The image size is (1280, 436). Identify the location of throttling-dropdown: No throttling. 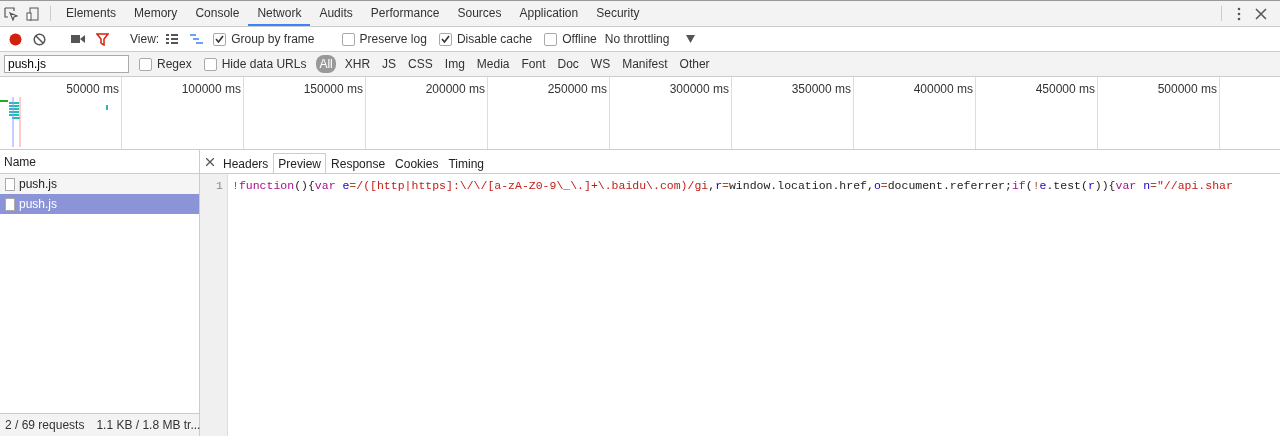
(637, 39).